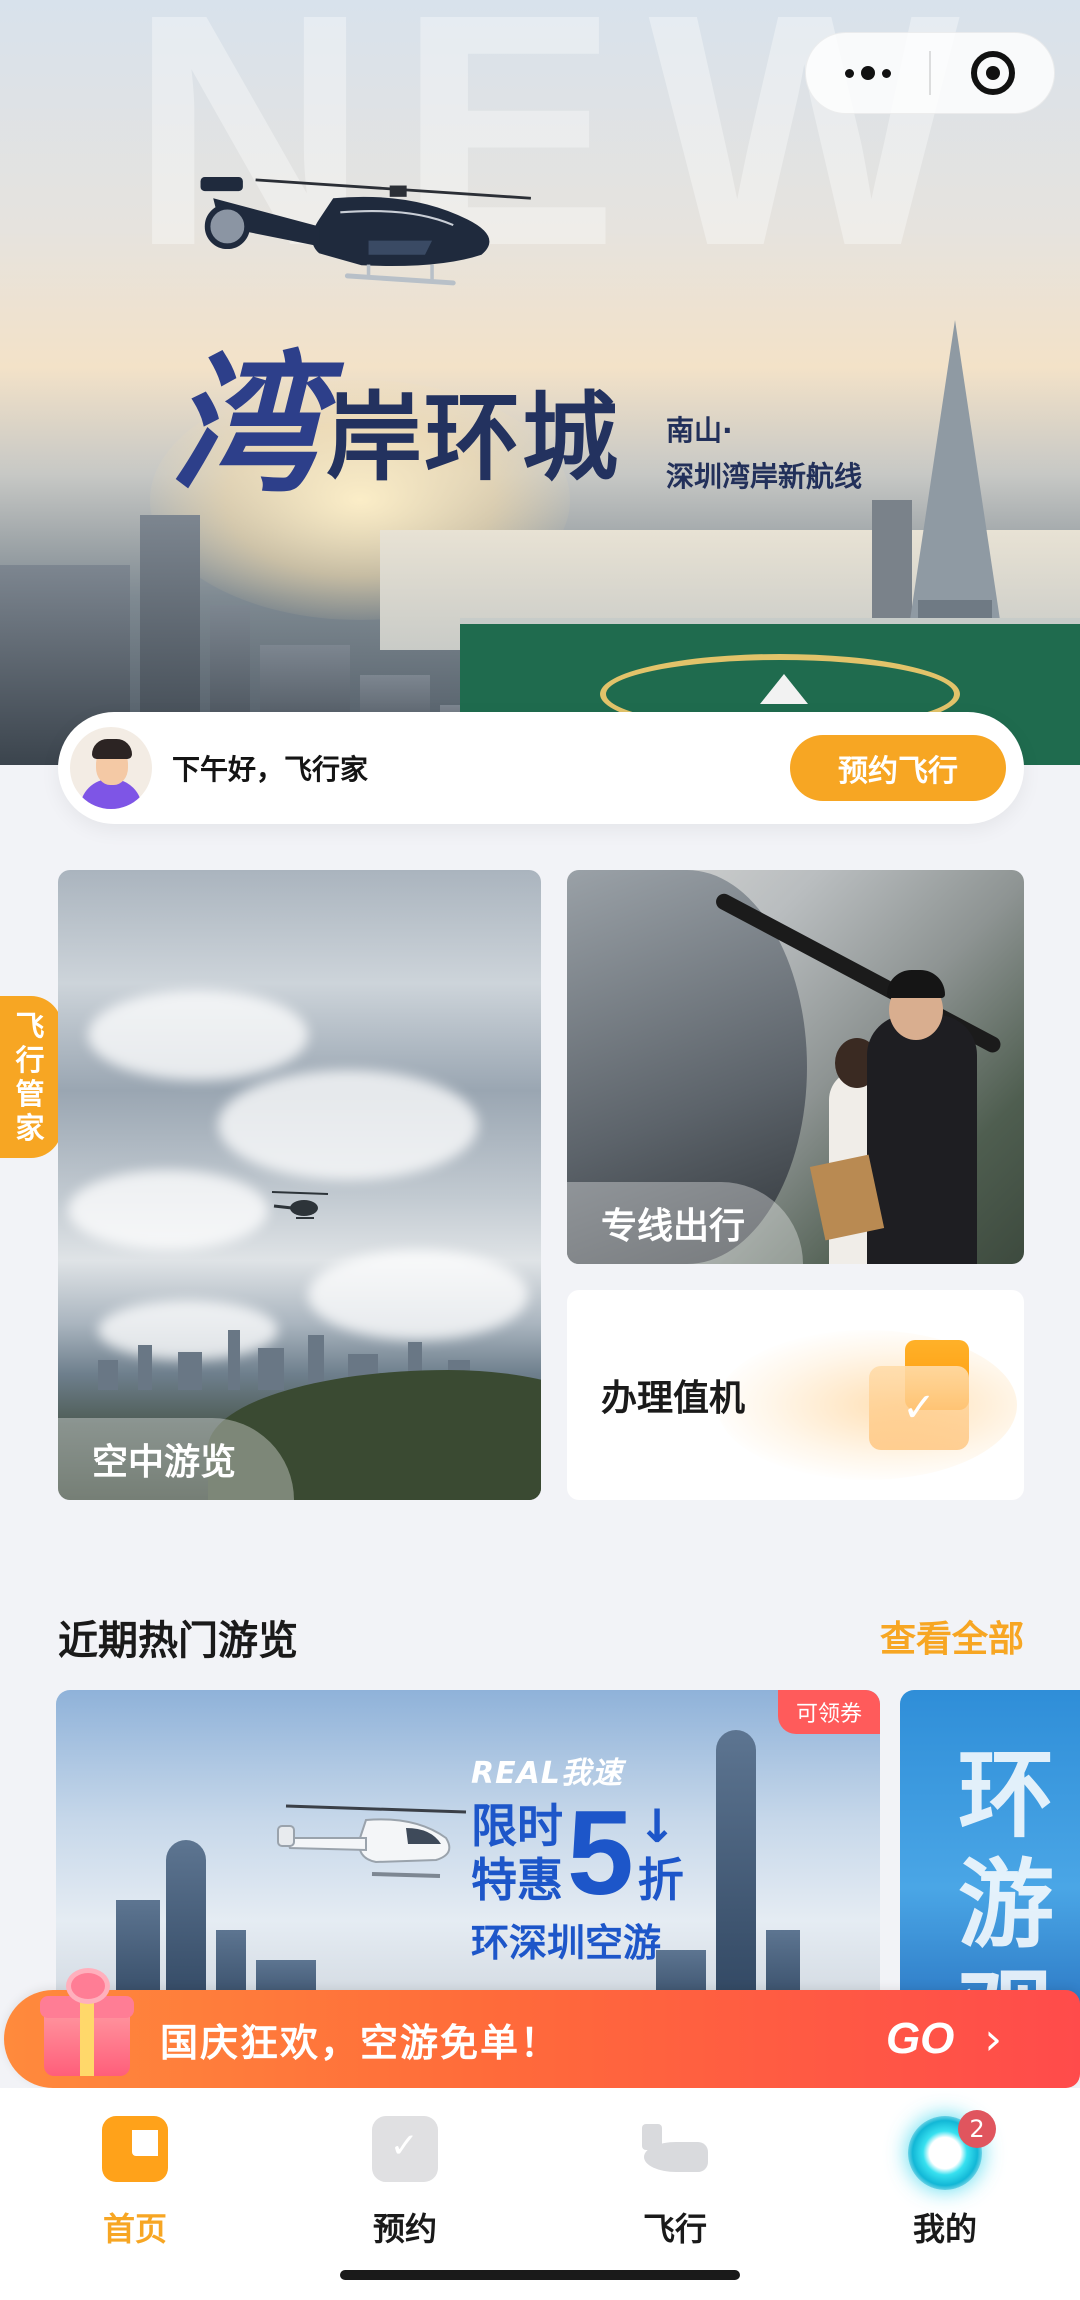 The width and height of the screenshot is (1080, 2300). Describe the element at coordinates (764, 454) in the screenshot. I see `hero-subtitle: 南山· 深圳湾岸新航线` at that location.